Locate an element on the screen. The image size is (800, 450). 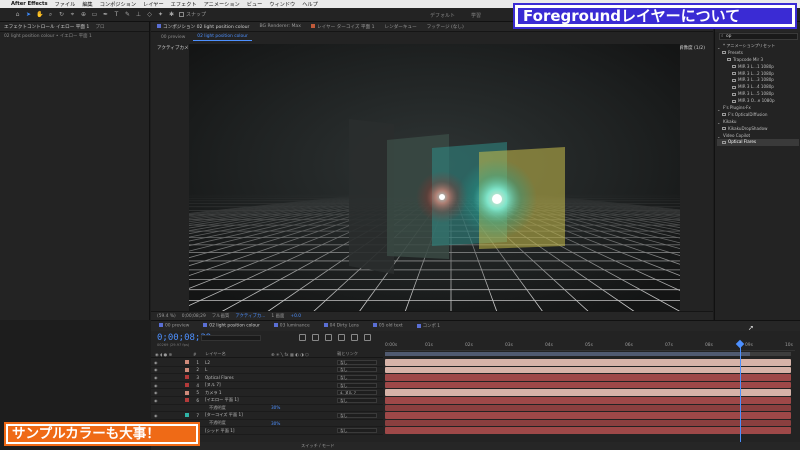
pen-tool-icon: ✒ is located at coordinates (105, 14).